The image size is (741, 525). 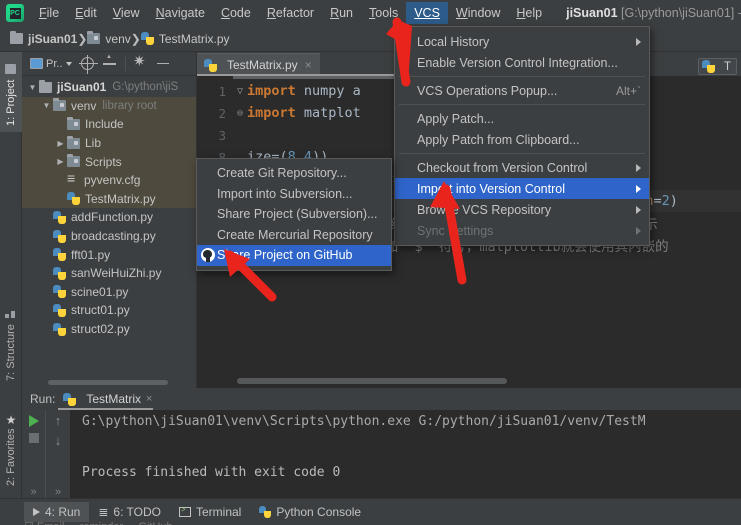 What do you see at coordinates (109, 38) in the screenshot?
I see `breadcrumb-item-venv: venv` at bounding box center [109, 38].